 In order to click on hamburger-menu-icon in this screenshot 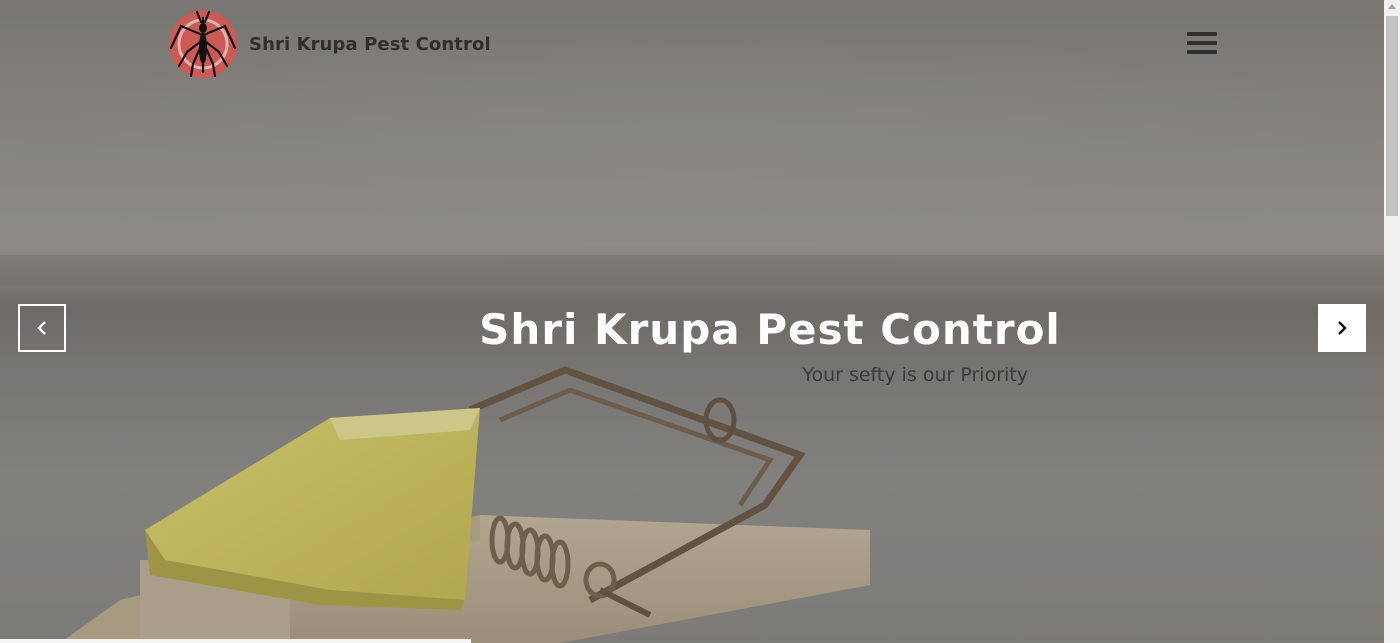, I will do `click(1202, 45)`.